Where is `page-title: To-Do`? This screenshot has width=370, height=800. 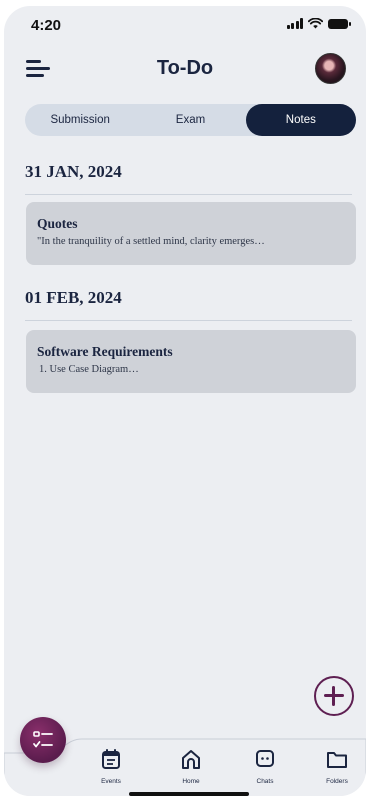
page-title: To-Do is located at coordinates (185, 68).